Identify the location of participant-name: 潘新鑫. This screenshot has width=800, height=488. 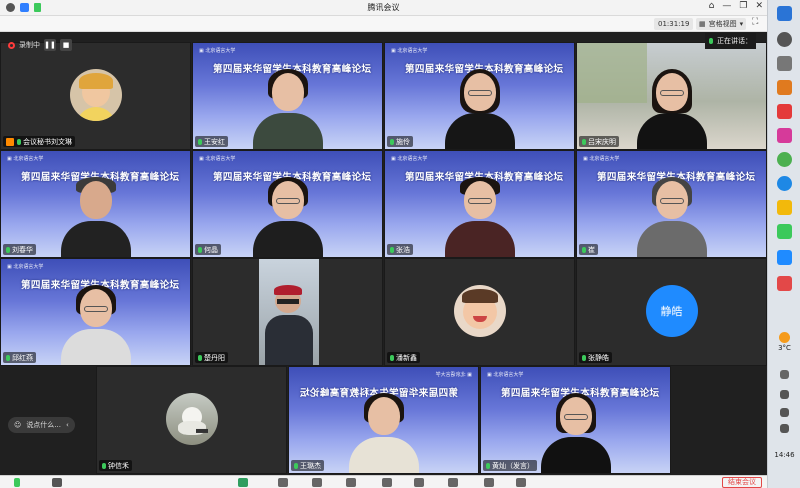
(406, 357).